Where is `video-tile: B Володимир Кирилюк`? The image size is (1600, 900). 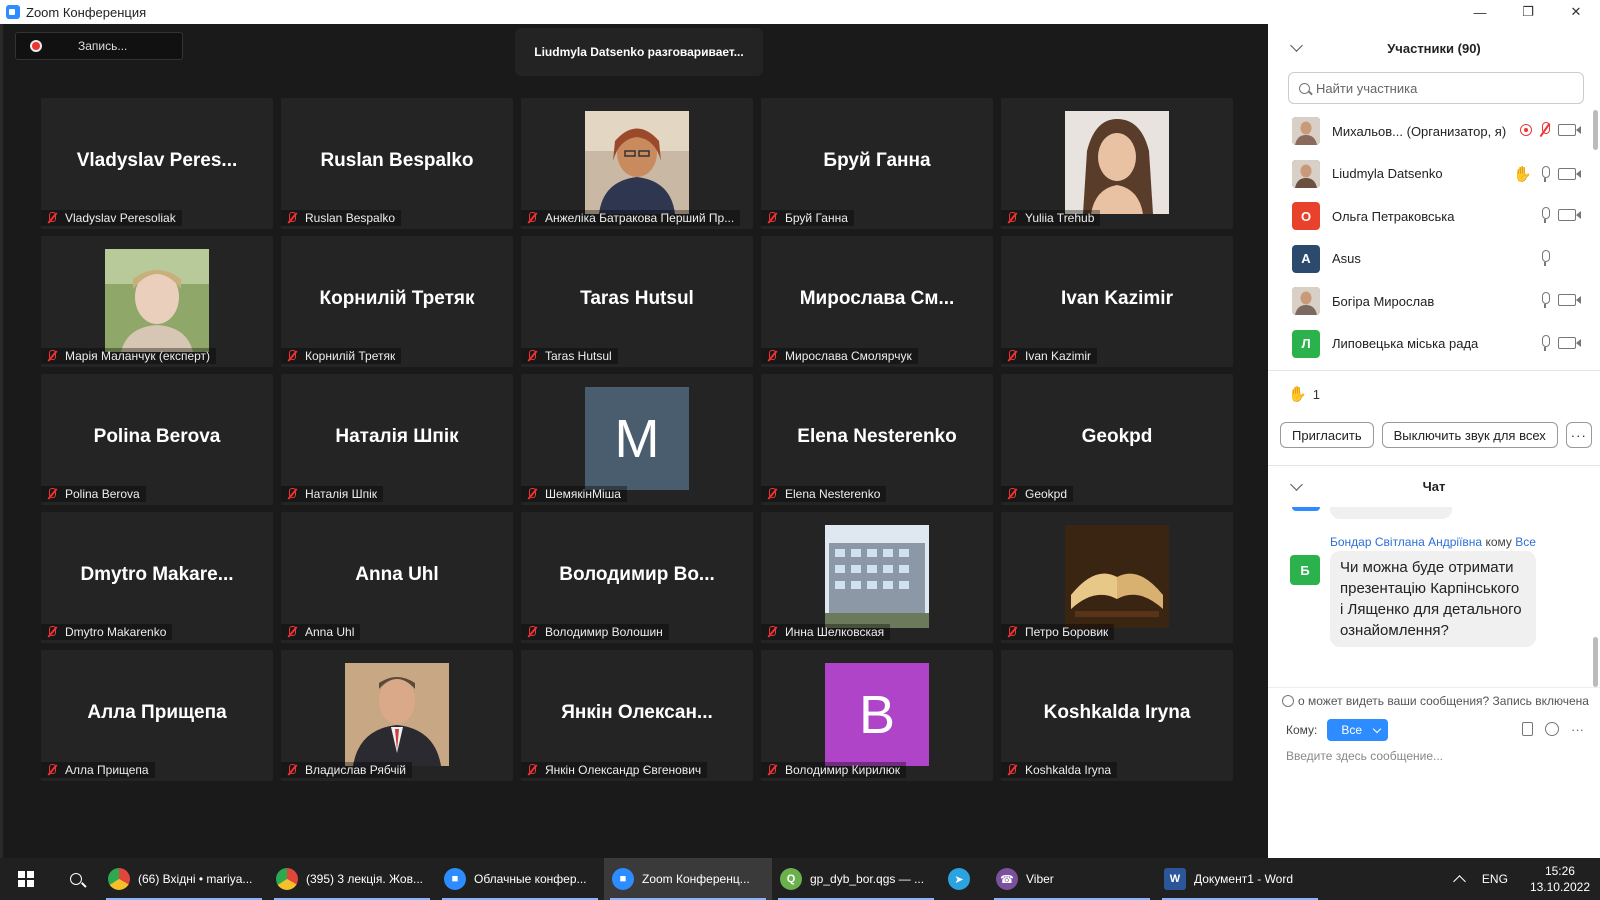
video-tile: B Володимир Кирилюк is located at coordinates (877, 715).